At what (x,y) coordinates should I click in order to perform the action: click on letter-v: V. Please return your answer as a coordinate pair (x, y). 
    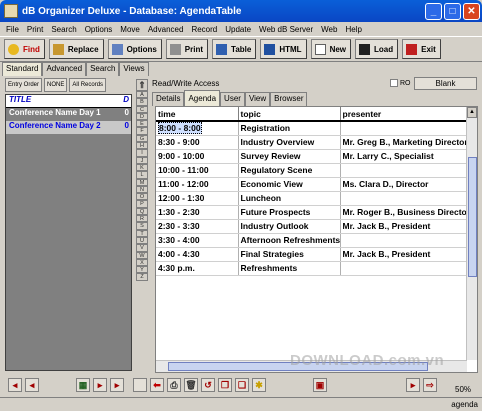
    Looking at the image, I should click on (142, 248).